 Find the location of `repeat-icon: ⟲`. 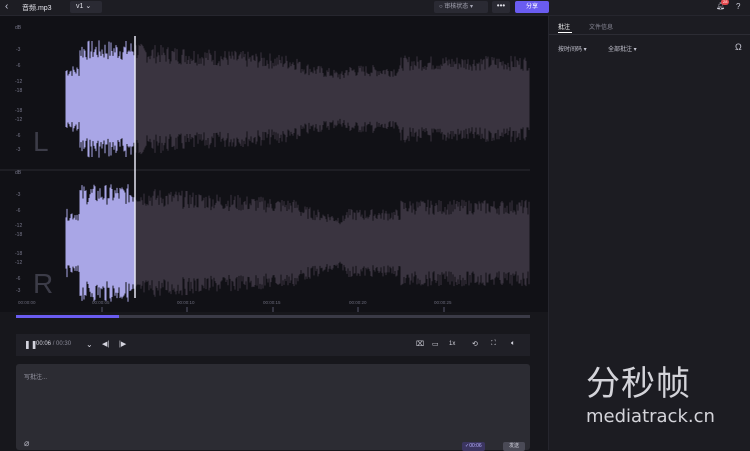

repeat-icon: ⟲ is located at coordinates (475, 344).